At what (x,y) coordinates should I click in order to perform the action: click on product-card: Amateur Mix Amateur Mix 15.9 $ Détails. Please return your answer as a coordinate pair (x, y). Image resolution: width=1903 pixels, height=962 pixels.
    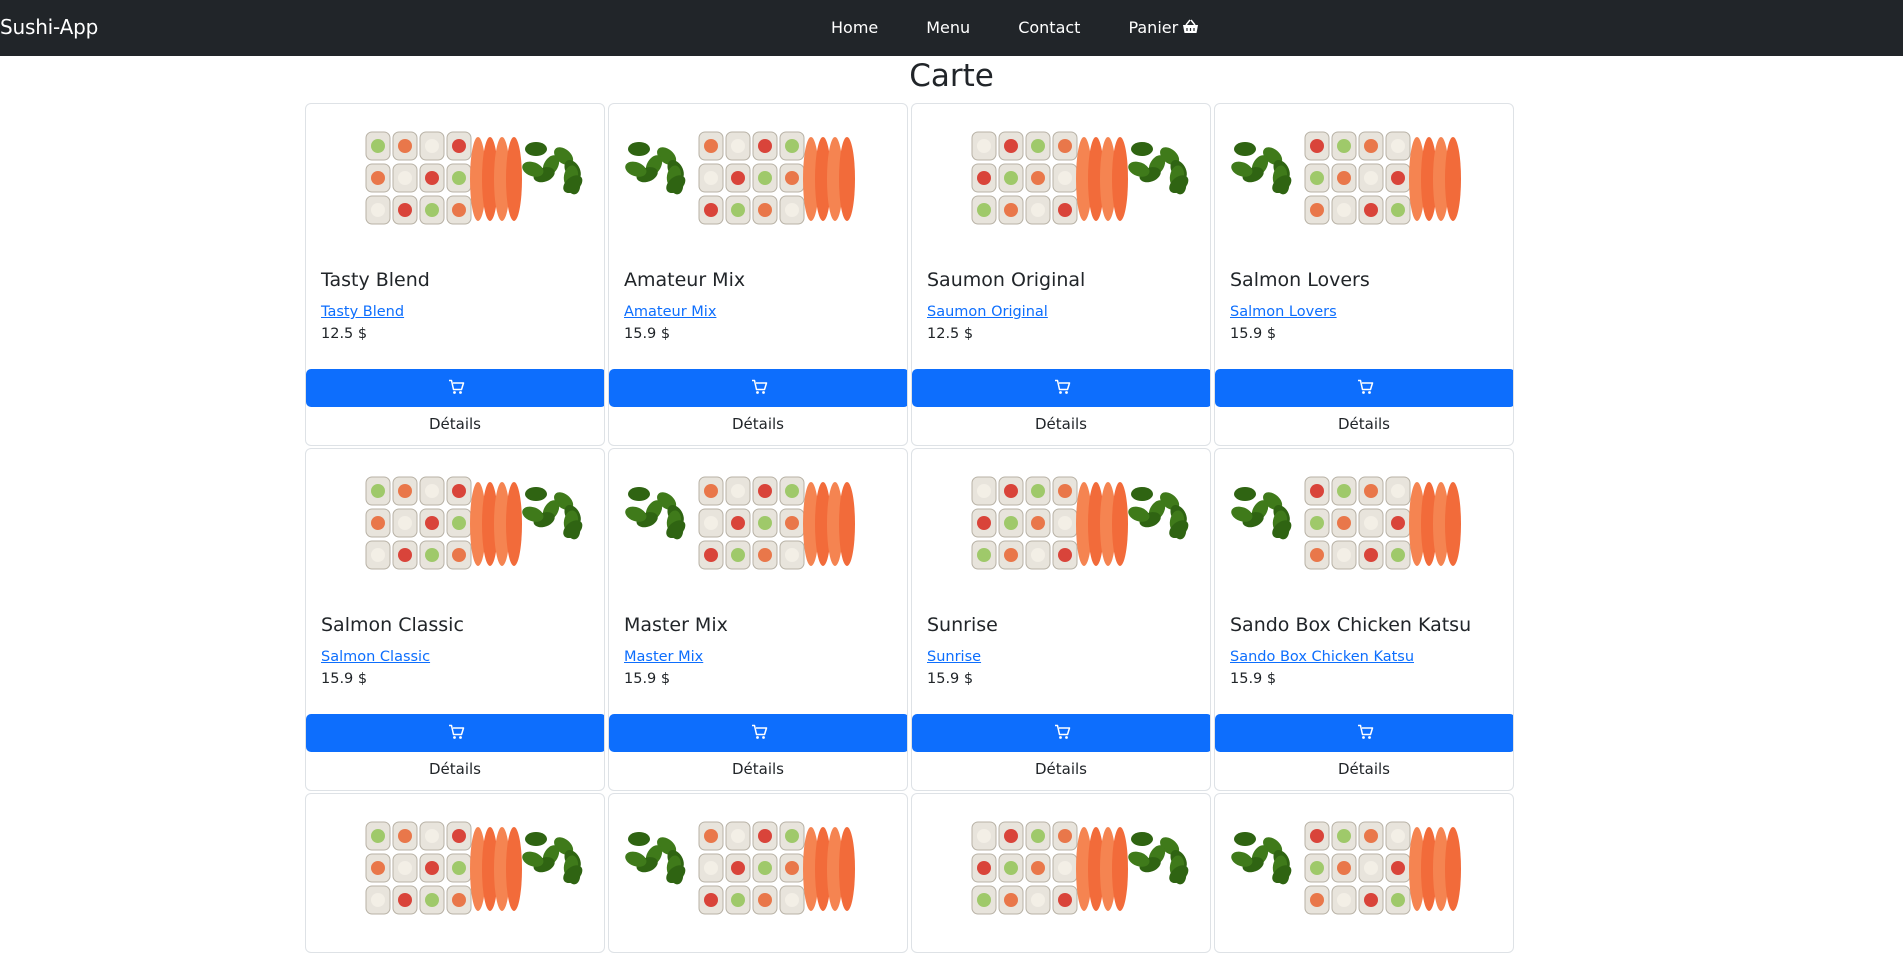
    Looking at the image, I should click on (758, 274).